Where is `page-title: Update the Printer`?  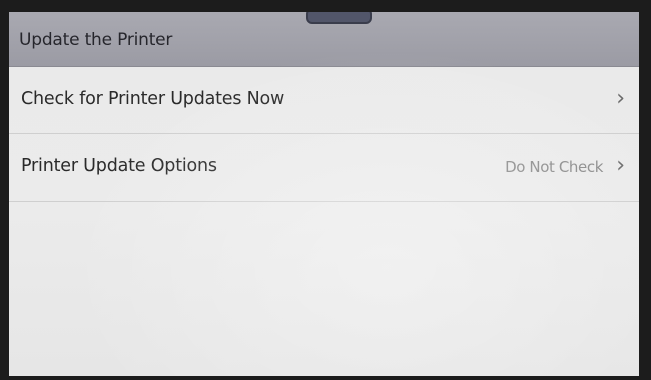 page-title: Update the Printer is located at coordinates (96, 40).